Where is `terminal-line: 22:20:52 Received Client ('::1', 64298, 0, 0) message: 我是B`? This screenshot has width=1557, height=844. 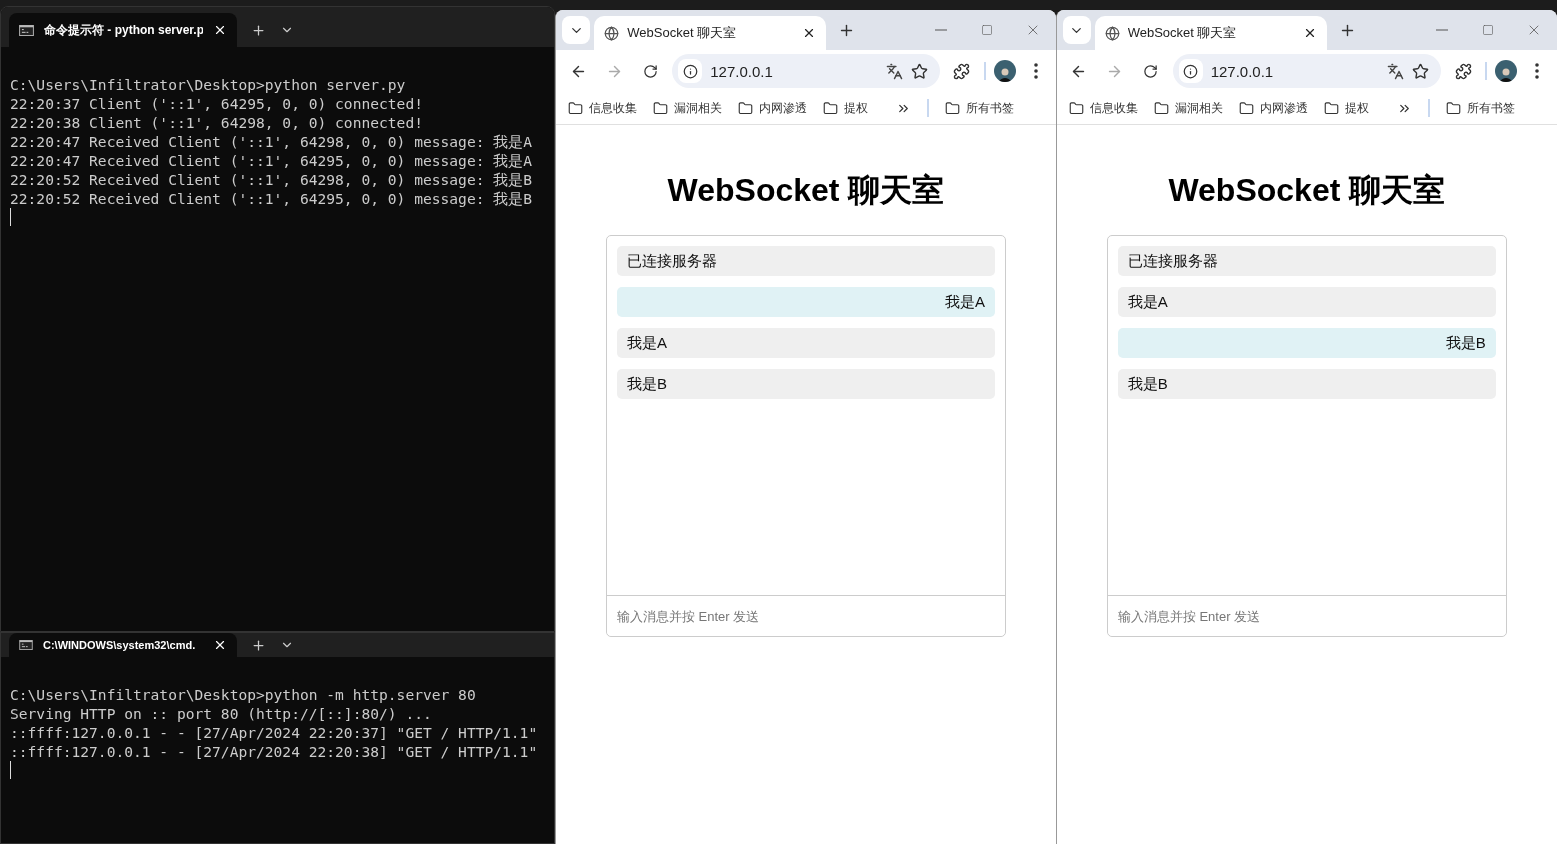 terminal-line: 22:20:52 Received Client ('::1', 64298, 0, 0) message: 我是B is located at coordinates (272, 179).